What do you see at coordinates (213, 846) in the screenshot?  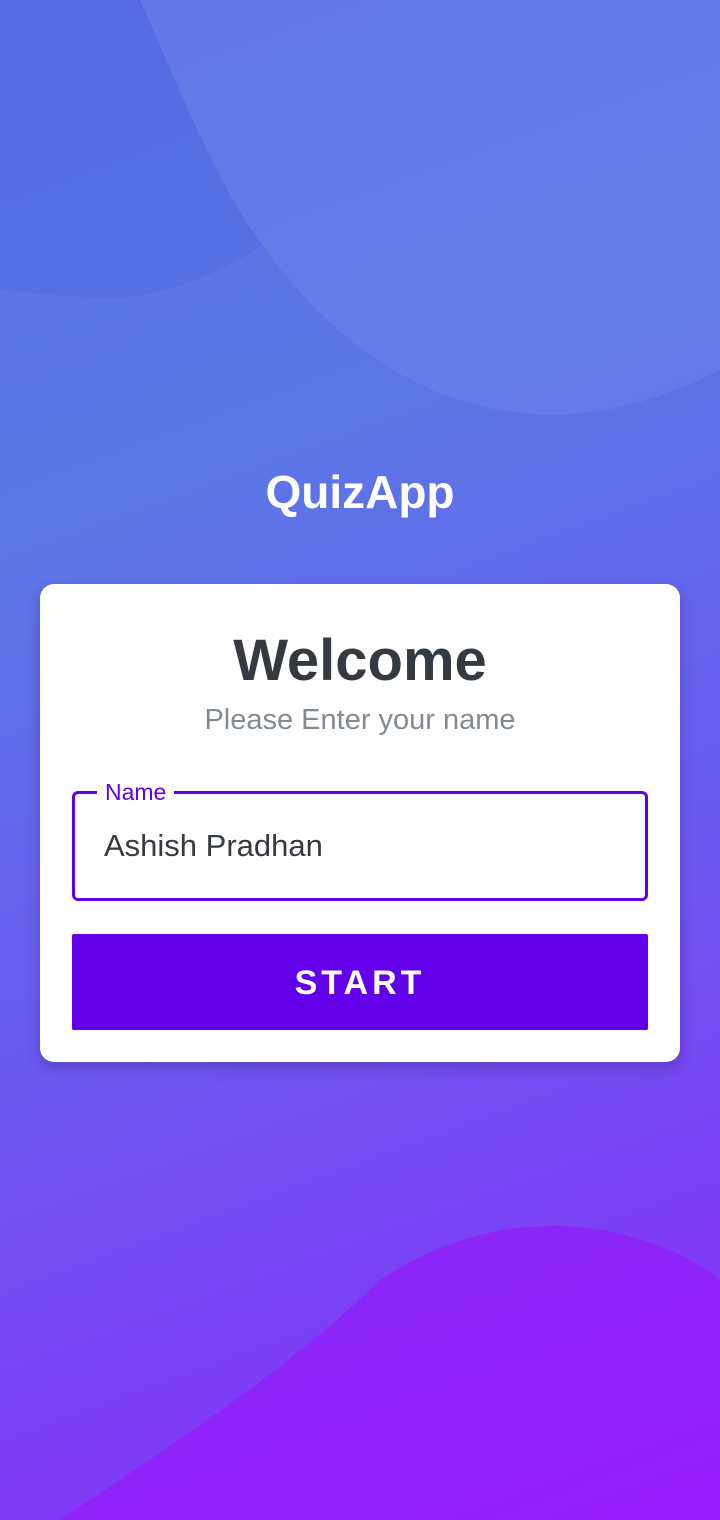 I see `name-input: Ashish Pradhan` at bounding box center [213, 846].